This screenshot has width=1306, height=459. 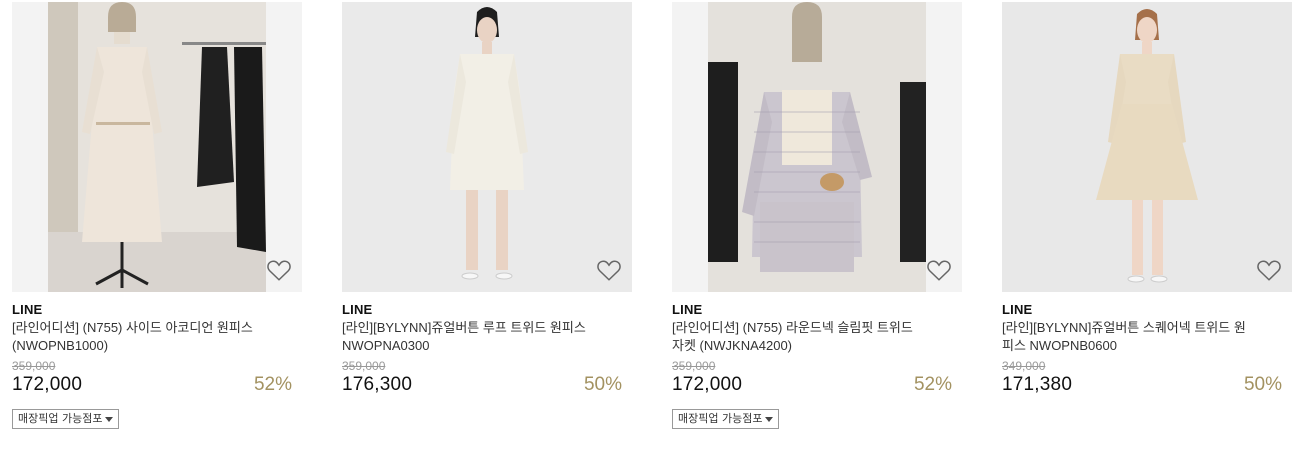 What do you see at coordinates (1024, 366) in the screenshot?
I see `original-price: 349,000` at bounding box center [1024, 366].